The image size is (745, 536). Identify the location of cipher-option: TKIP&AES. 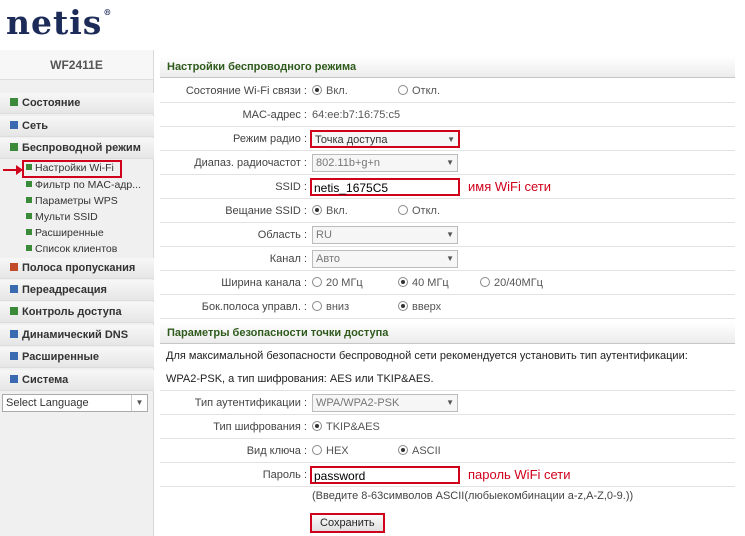
(346, 427).